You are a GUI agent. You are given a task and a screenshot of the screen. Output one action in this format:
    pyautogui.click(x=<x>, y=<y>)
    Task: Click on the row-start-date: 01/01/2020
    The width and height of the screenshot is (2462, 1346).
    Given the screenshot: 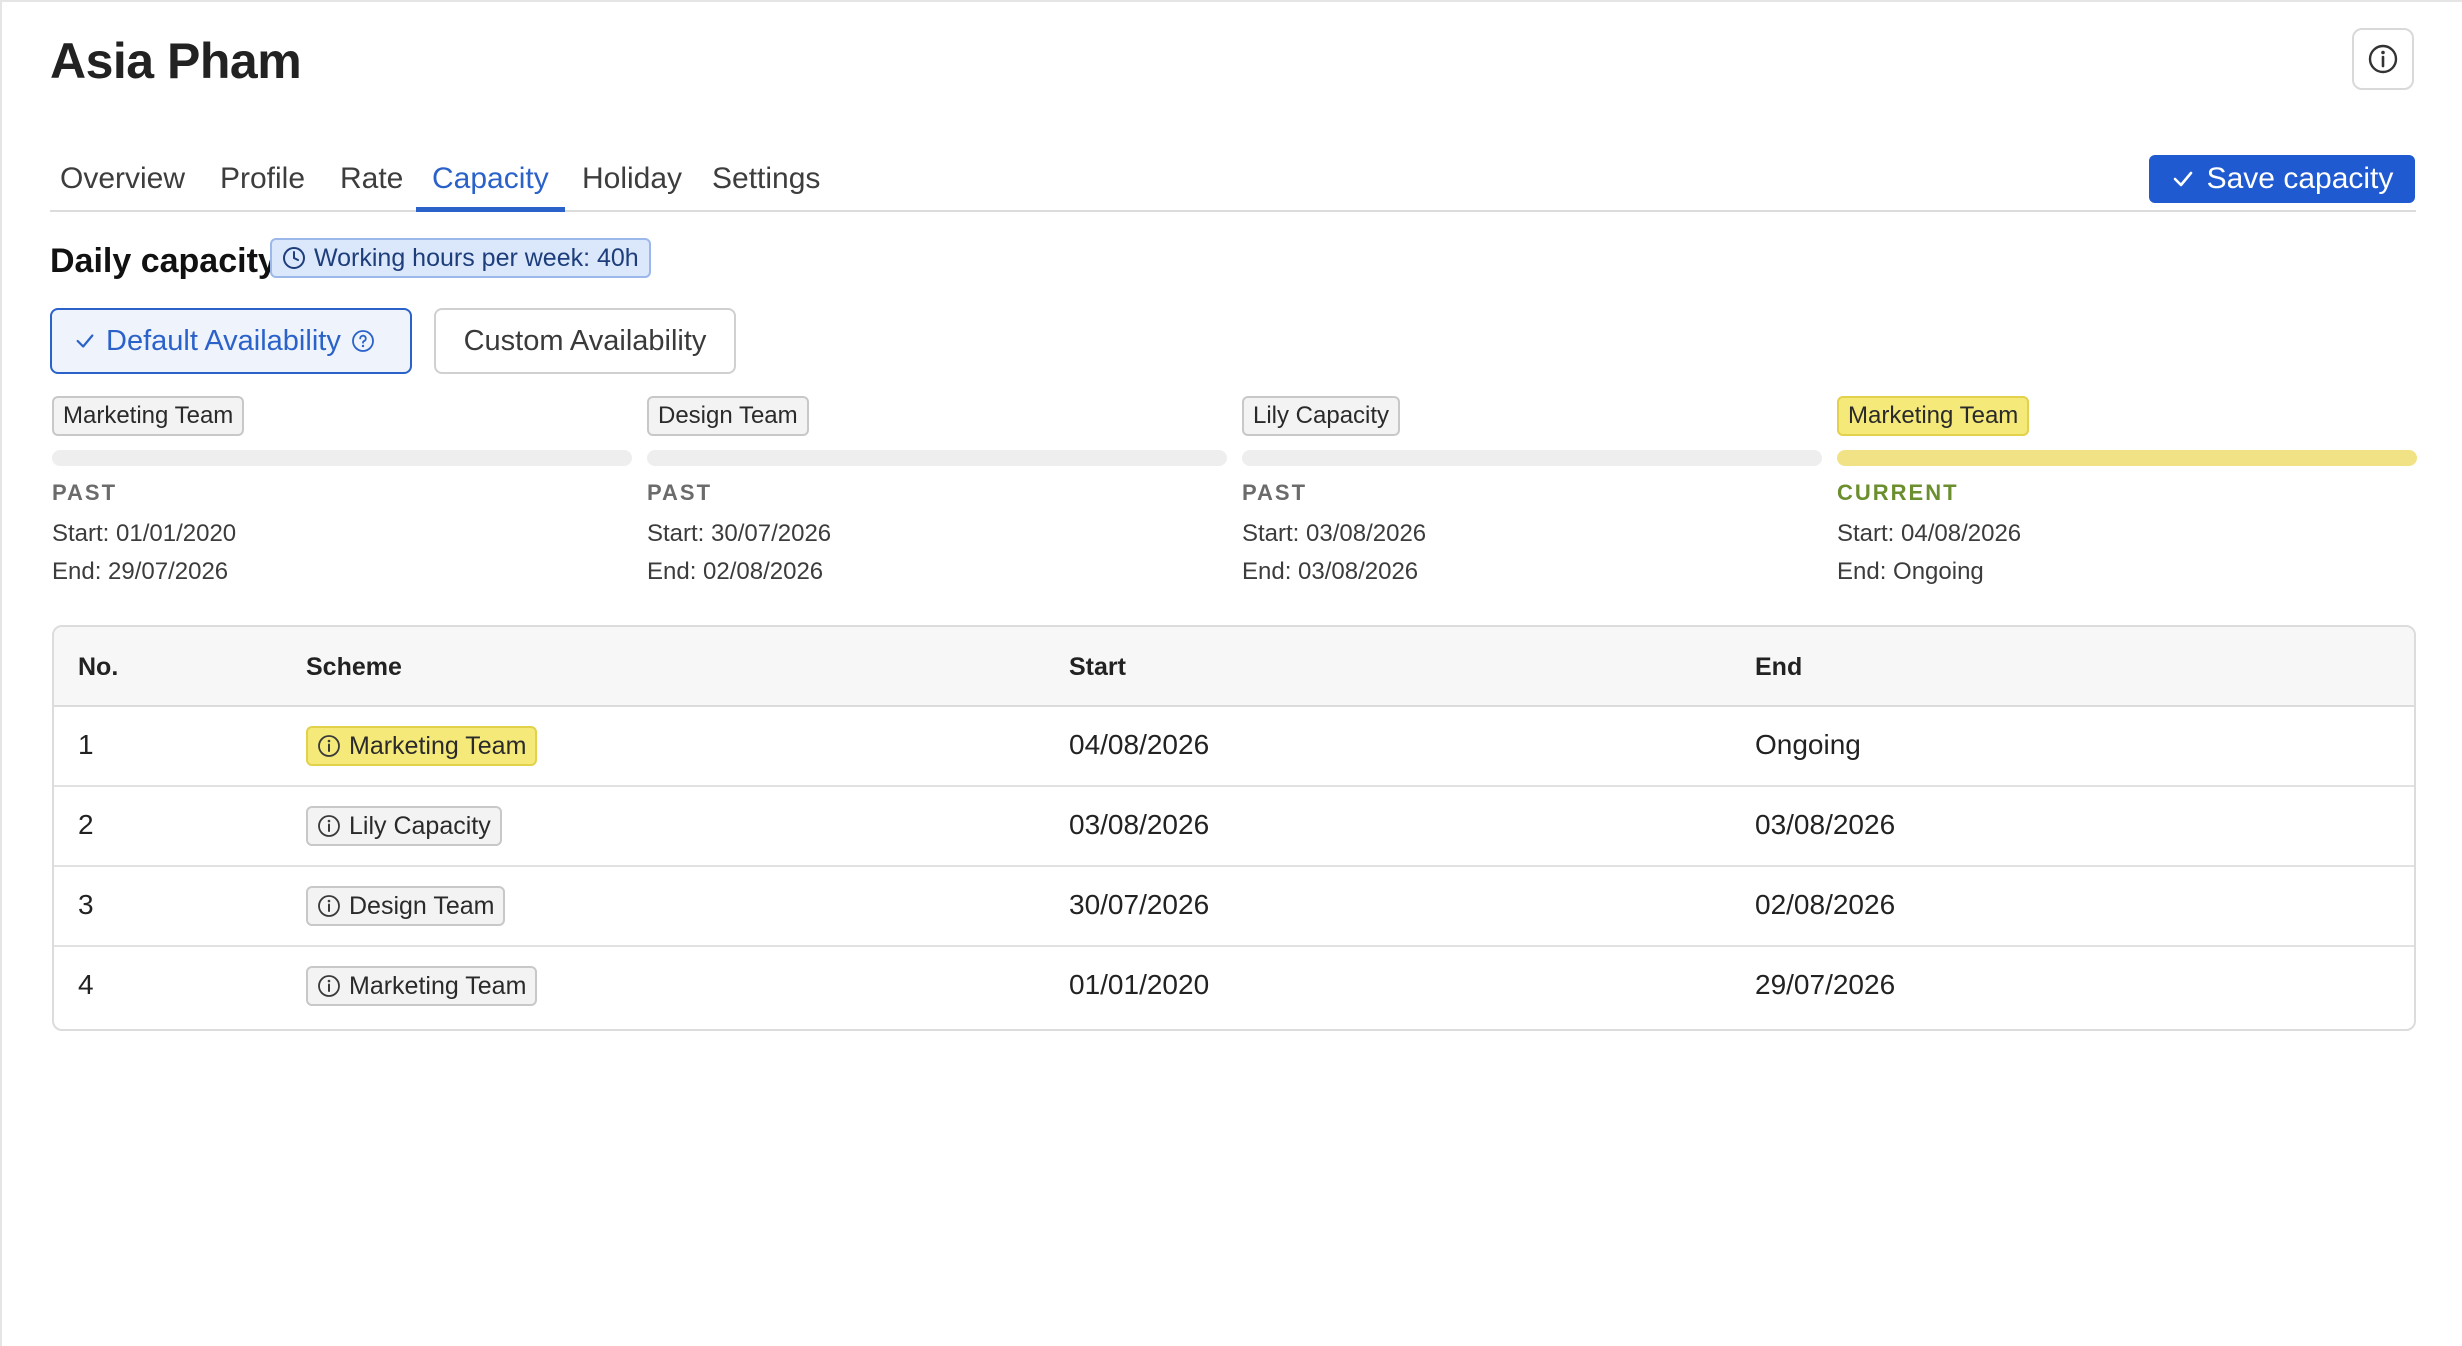 What is the action you would take?
    pyautogui.click(x=1139, y=984)
    